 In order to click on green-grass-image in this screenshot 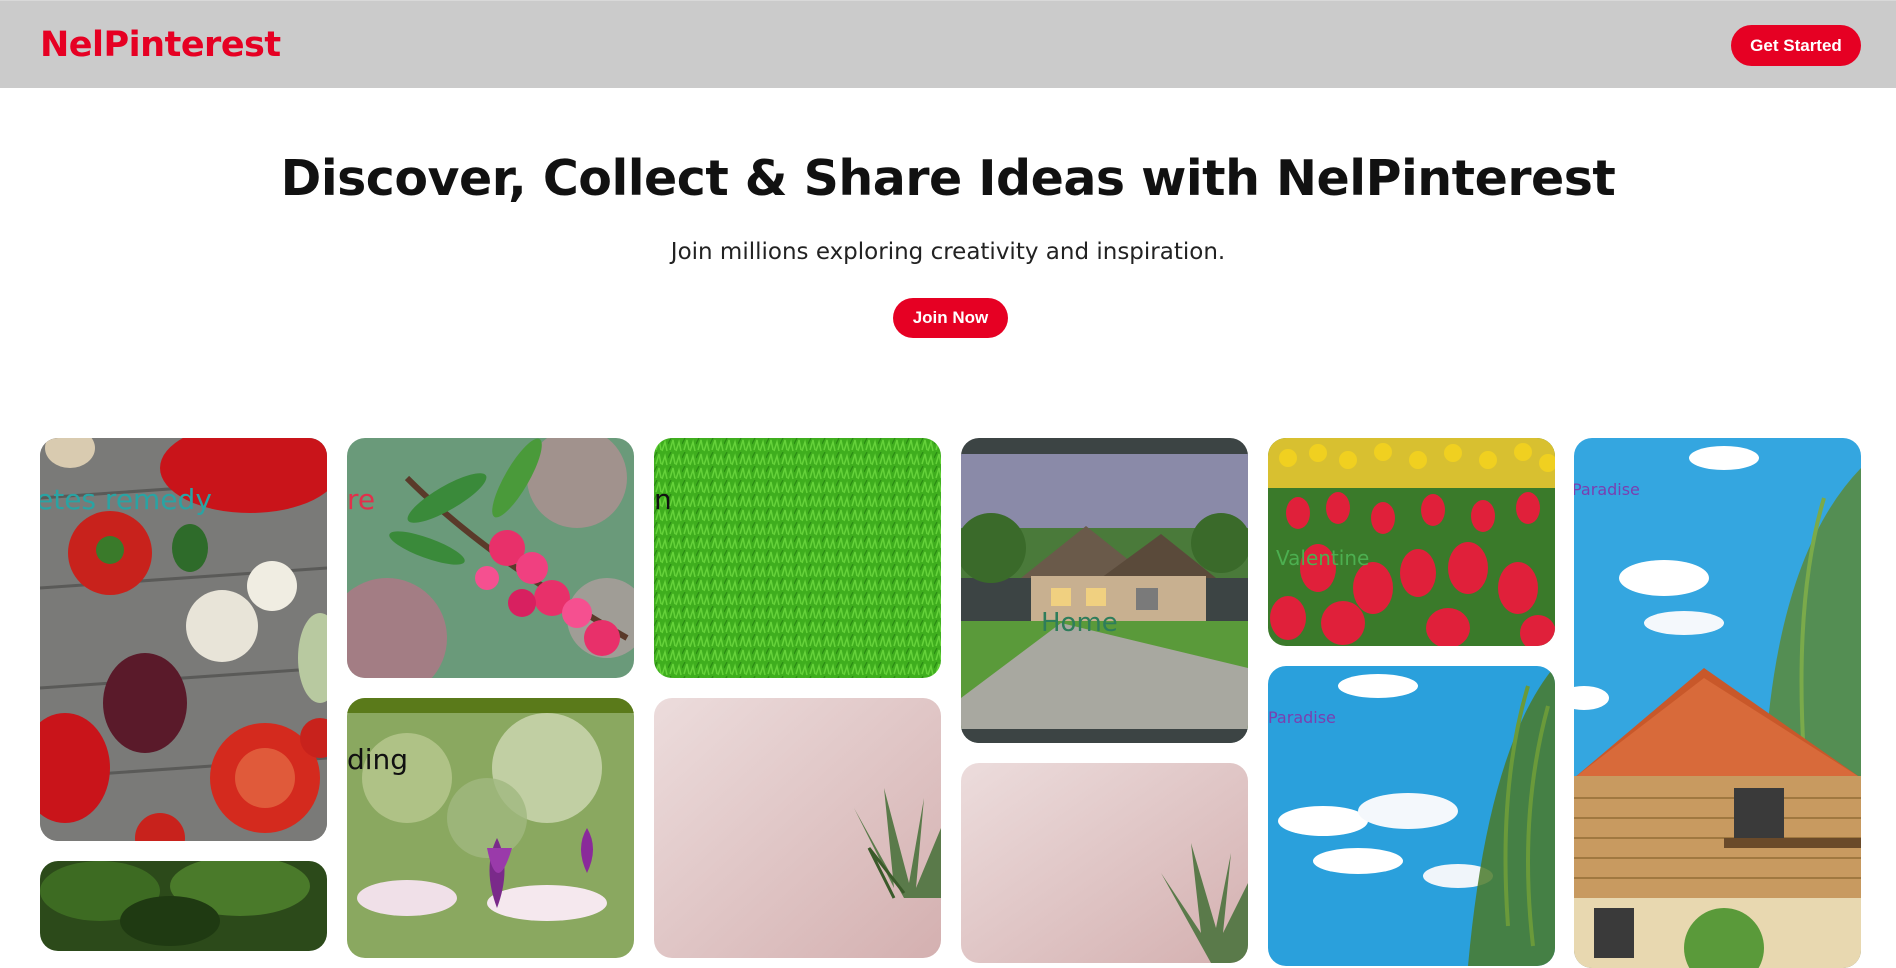, I will do `click(797, 558)`.